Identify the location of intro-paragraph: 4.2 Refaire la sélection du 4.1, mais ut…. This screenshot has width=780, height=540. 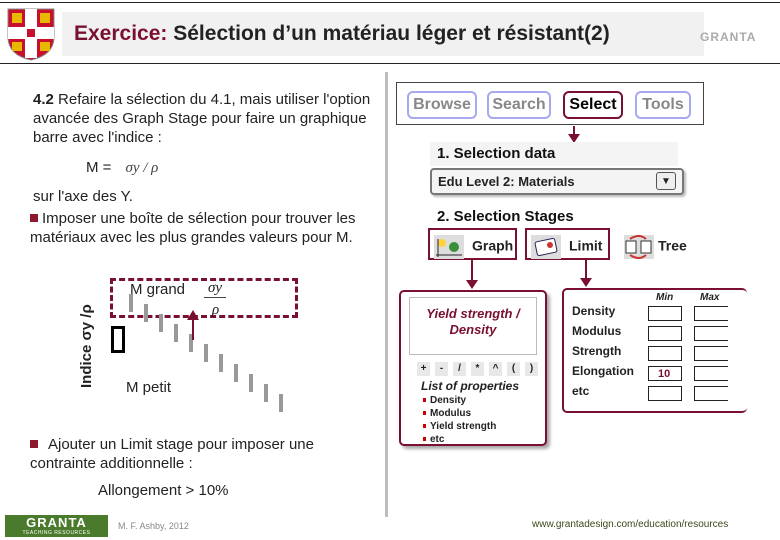
(205, 118).